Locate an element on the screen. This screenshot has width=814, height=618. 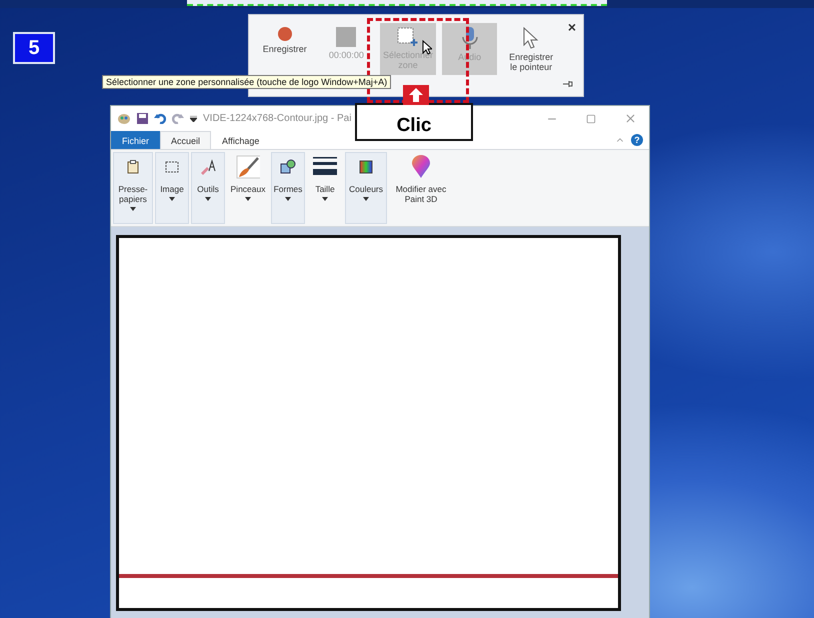
step-badge: 5 is located at coordinates (34, 48).